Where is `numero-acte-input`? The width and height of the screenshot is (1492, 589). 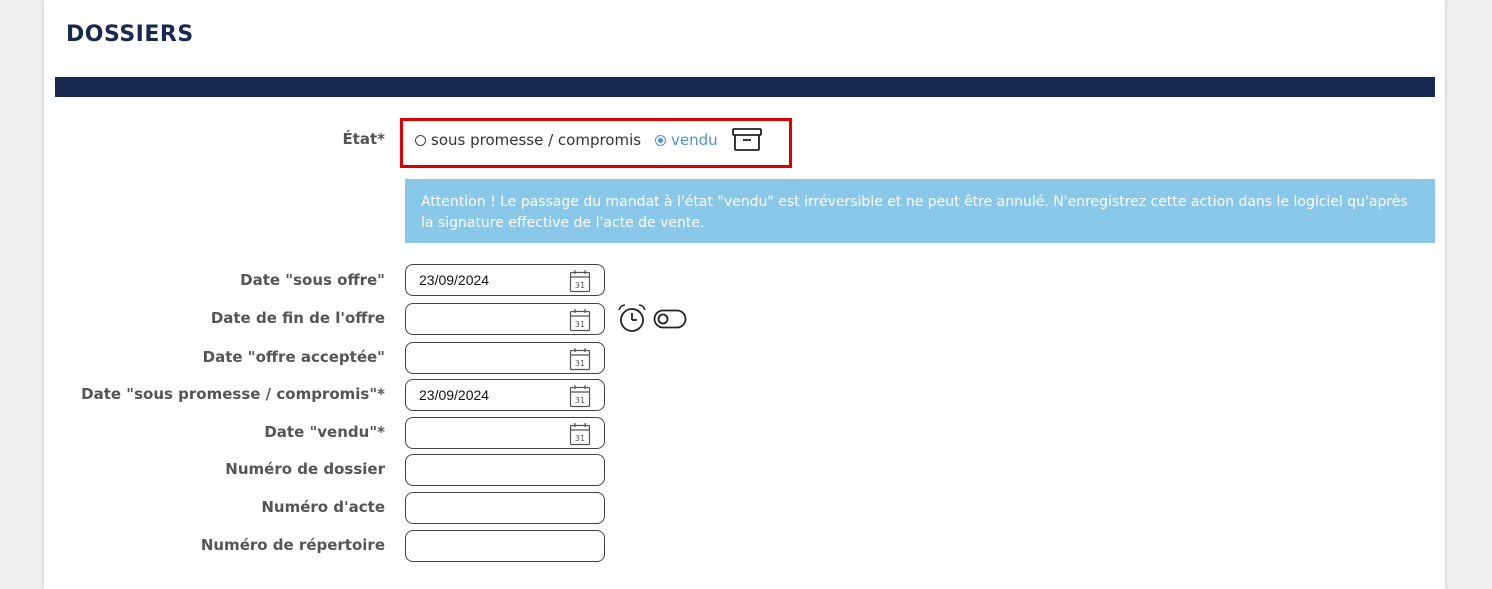
numero-acte-input is located at coordinates (505, 508).